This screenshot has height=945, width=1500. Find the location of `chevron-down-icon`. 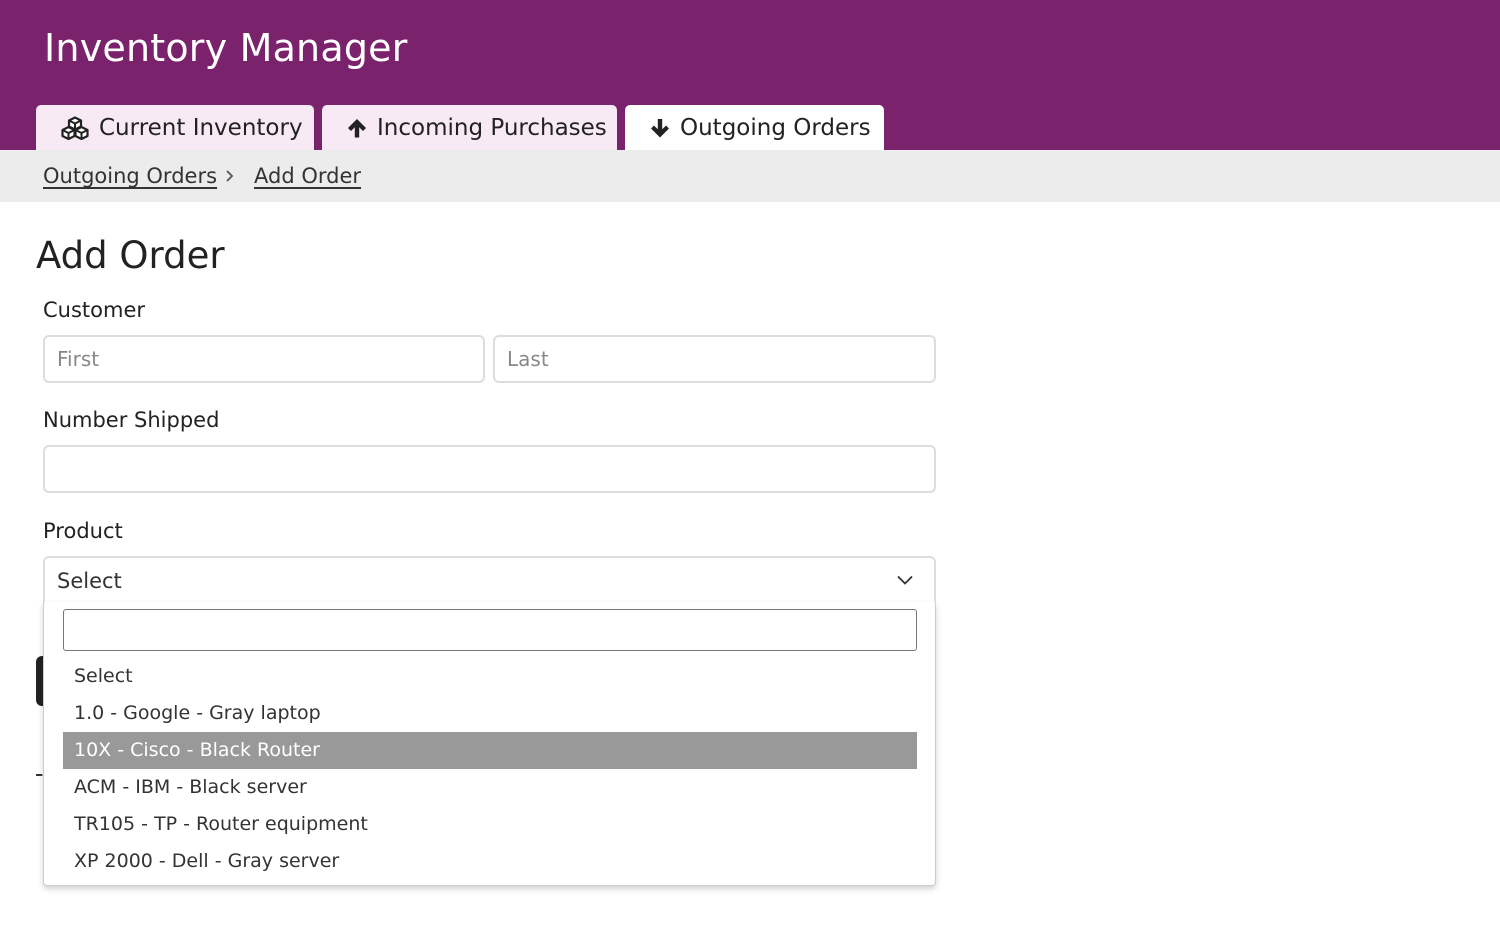

chevron-down-icon is located at coordinates (905, 580).